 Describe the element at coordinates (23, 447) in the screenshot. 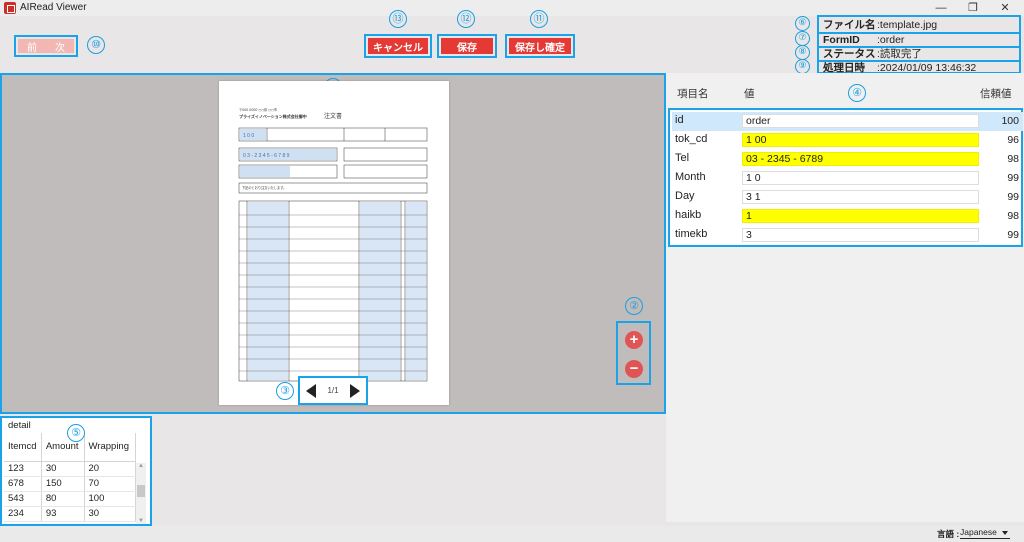

I see `column-header: Itemcd` at that location.